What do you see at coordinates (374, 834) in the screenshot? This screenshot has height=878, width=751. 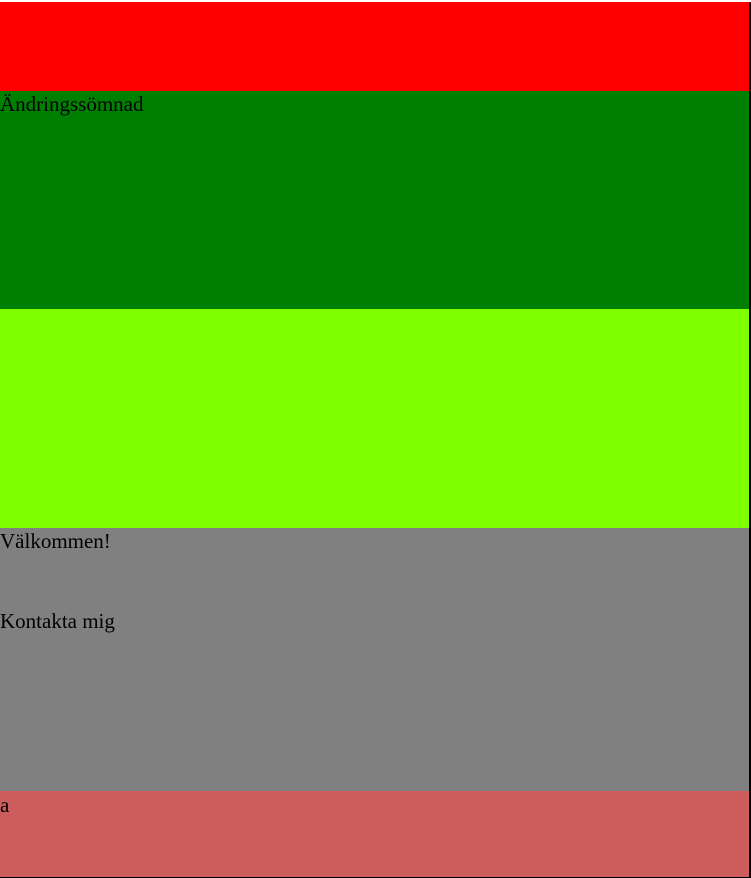 I see `footer-section: a` at bounding box center [374, 834].